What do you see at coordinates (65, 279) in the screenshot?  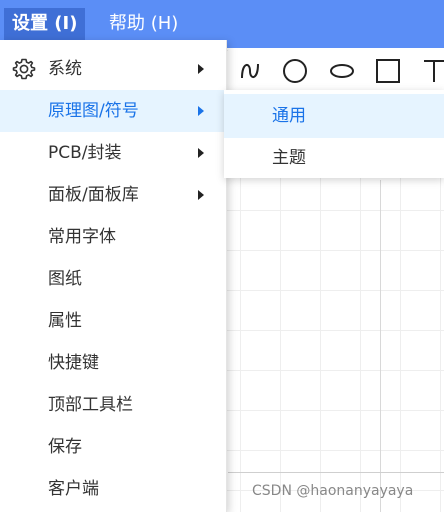 I see `menu-item-label: 图纸` at bounding box center [65, 279].